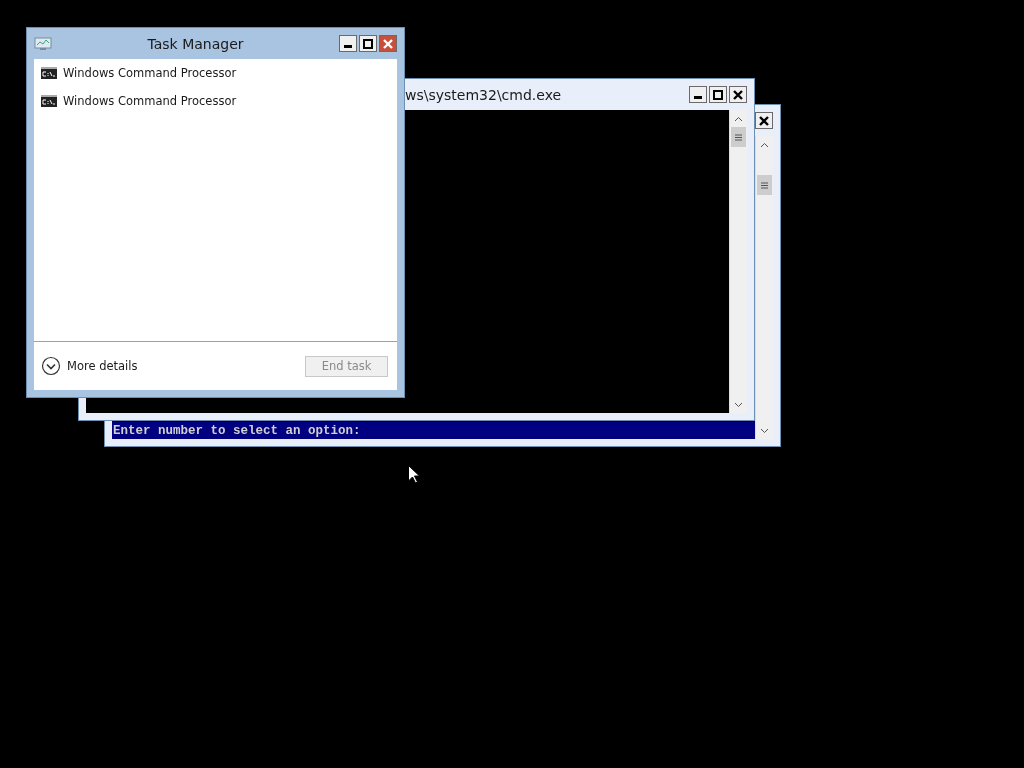 The height and width of the screenshot is (768, 1024). I want to click on window-title: Task Manager, so click(195, 43).